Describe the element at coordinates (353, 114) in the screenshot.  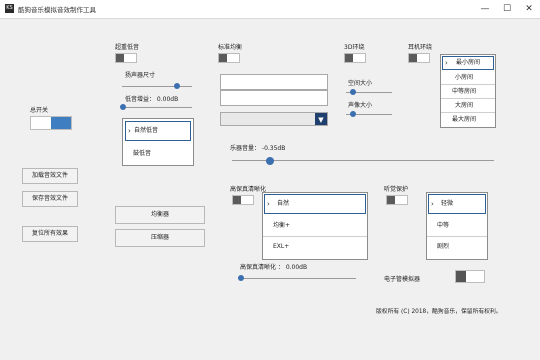
I see `sound-image-thumb` at that location.